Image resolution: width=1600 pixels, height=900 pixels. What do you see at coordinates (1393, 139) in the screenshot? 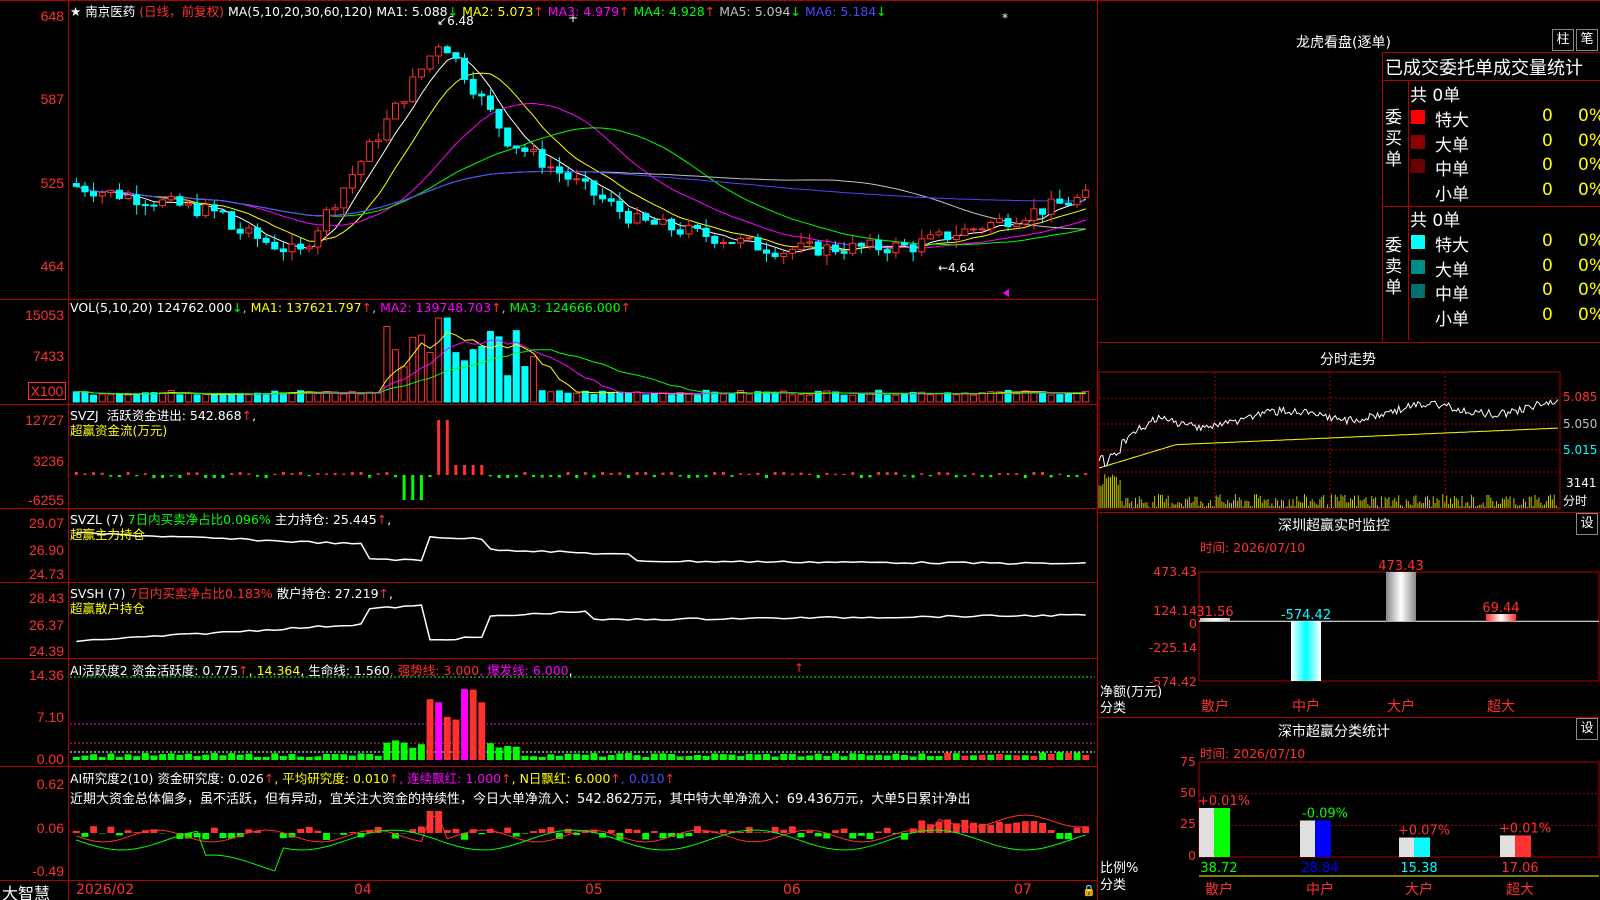
I see `buy-side-label: 委买单` at bounding box center [1393, 139].